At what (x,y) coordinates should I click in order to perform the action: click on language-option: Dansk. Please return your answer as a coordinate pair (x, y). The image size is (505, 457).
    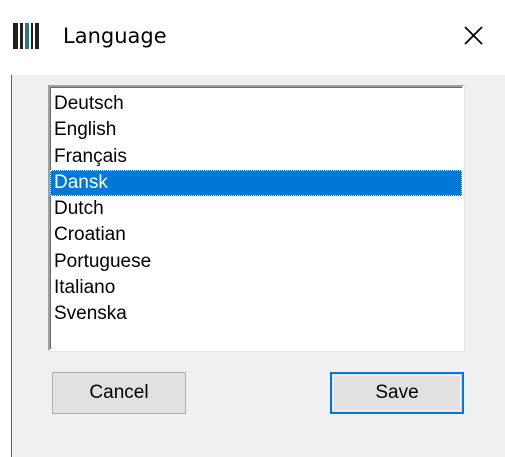
    Looking at the image, I should click on (256, 183).